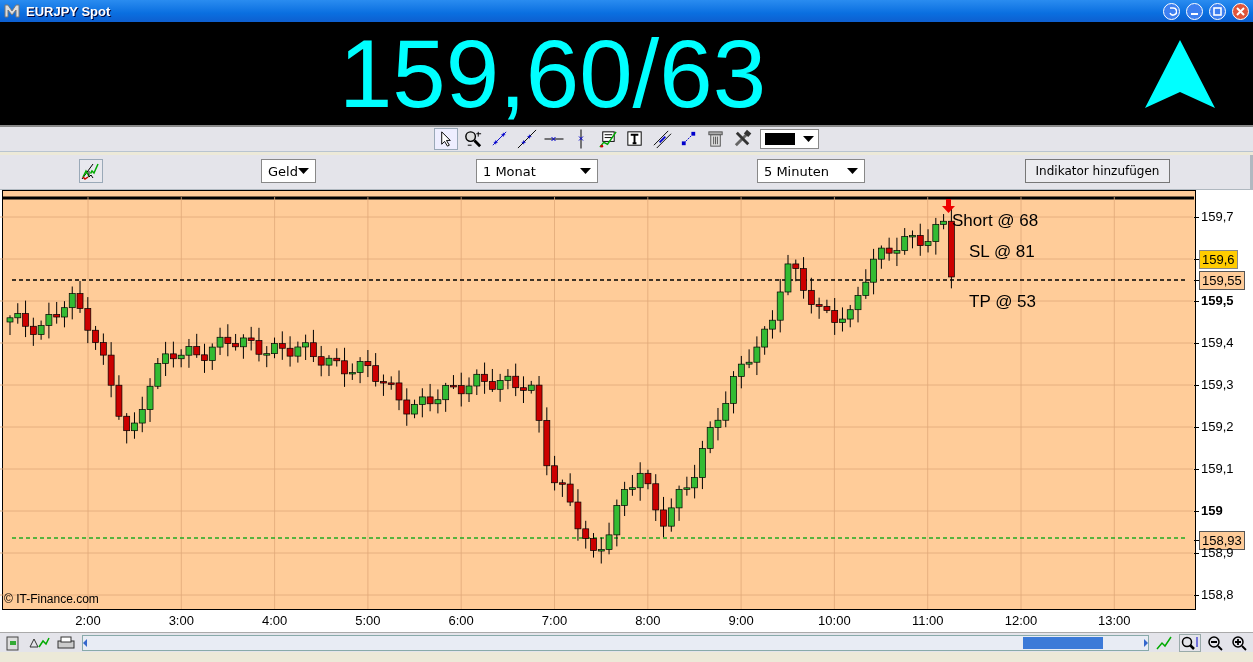 The width and height of the screenshot is (1253, 662). What do you see at coordinates (789, 139) in the screenshot?
I see `color-picker` at bounding box center [789, 139].